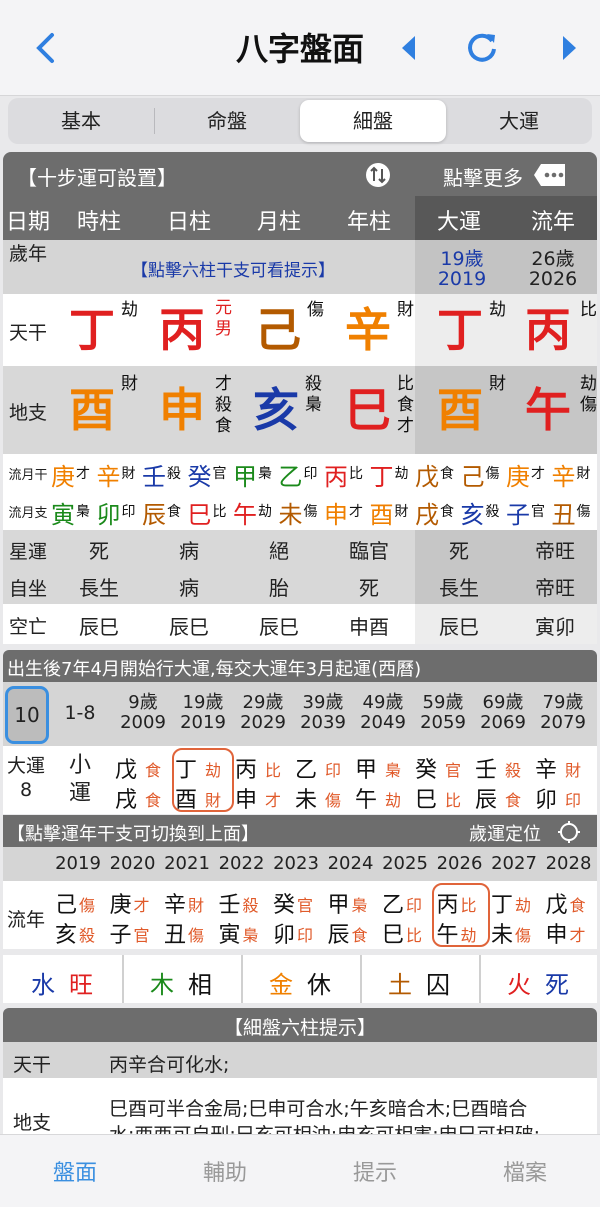  I want to click on liunian-branch: 丑, so click(175, 933).